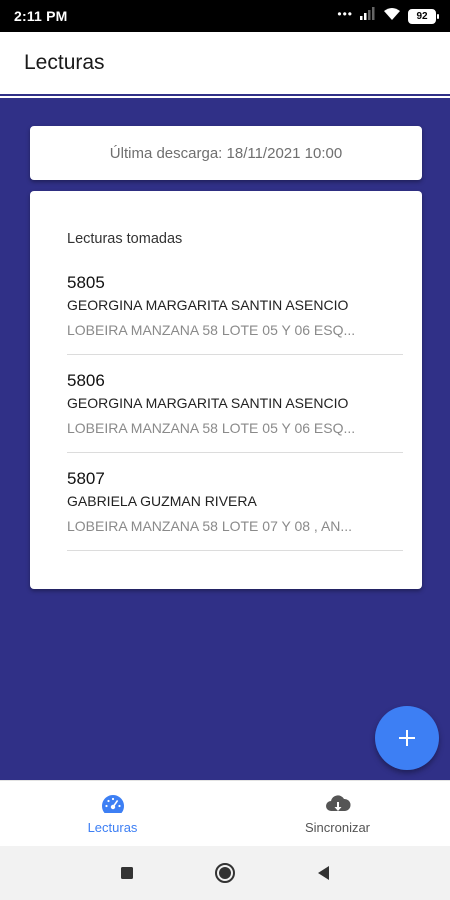  I want to click on reading-name: GABRIELA GUZMAN RIVERA, so click(162, 501).